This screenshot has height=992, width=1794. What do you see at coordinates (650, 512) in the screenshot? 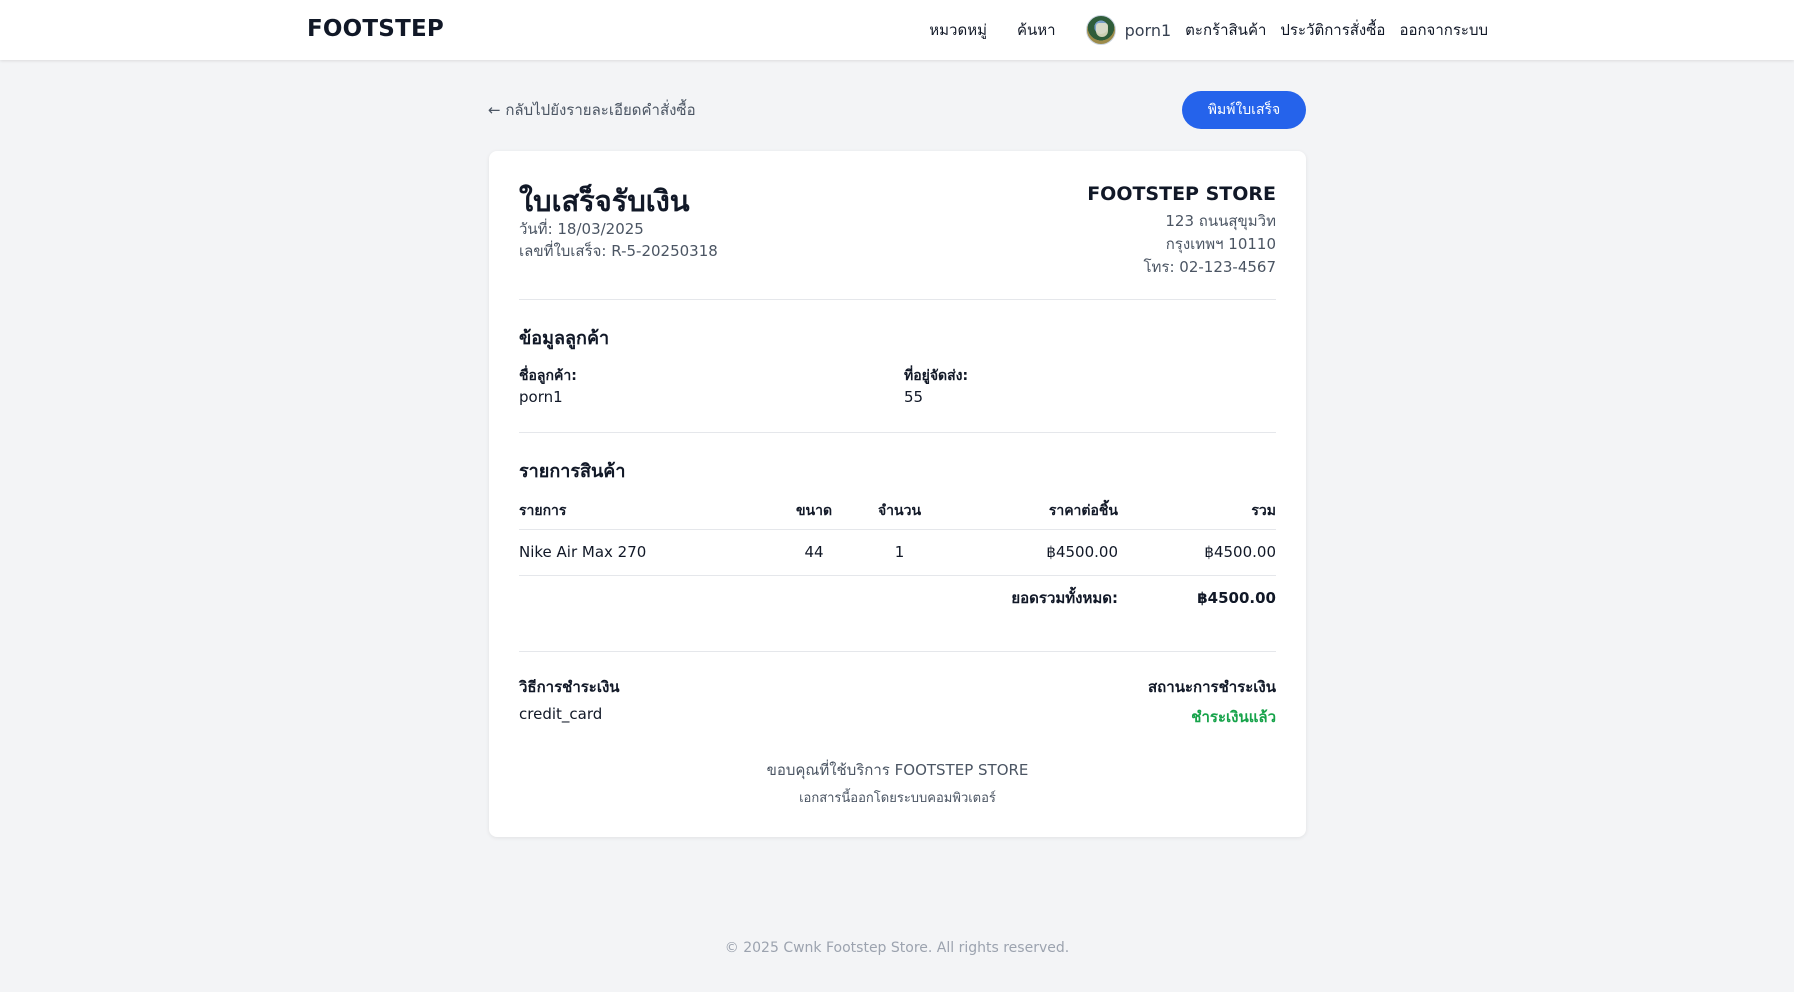
I see `col-header-item: รายการ` at bounding box center [650, 512].